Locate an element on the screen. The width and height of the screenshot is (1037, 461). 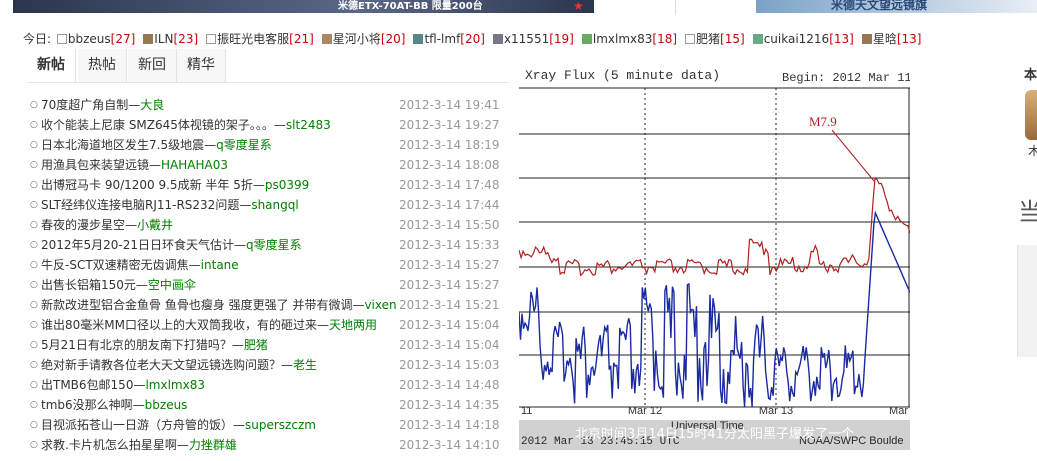
post-title-link: 出博冠马卡 90/1200 9.5成新 半年 5折—ps0399 is located at coordinates (175, 185).